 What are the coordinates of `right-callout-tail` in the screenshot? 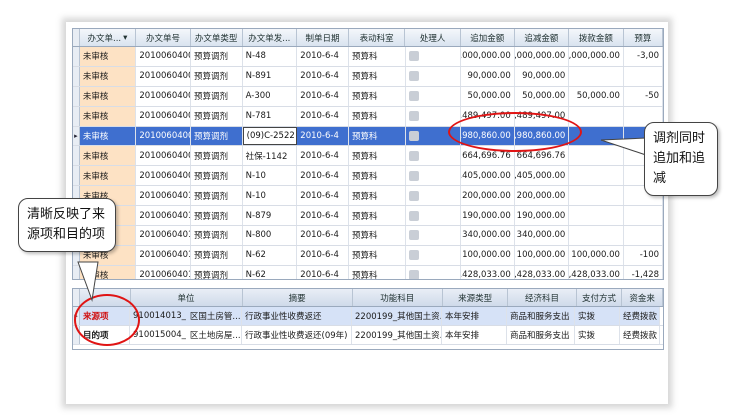 It's located at (623, 146).